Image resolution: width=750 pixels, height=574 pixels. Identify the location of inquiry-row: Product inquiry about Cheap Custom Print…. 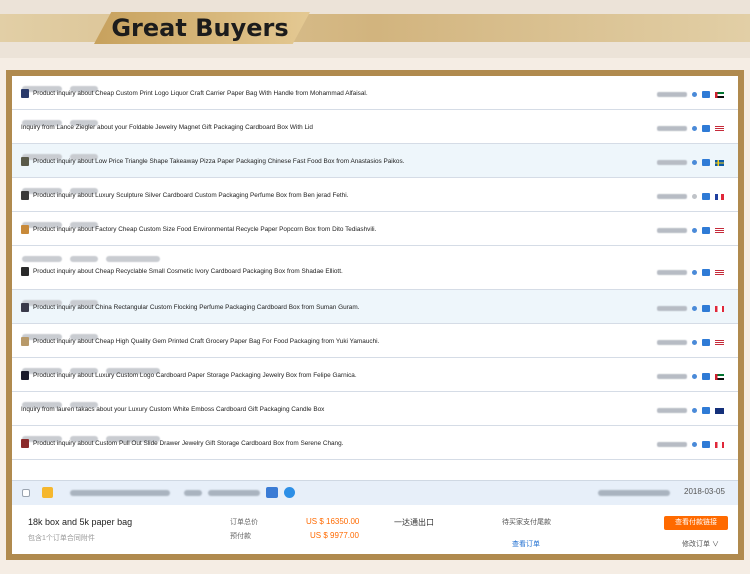
(375, 93).